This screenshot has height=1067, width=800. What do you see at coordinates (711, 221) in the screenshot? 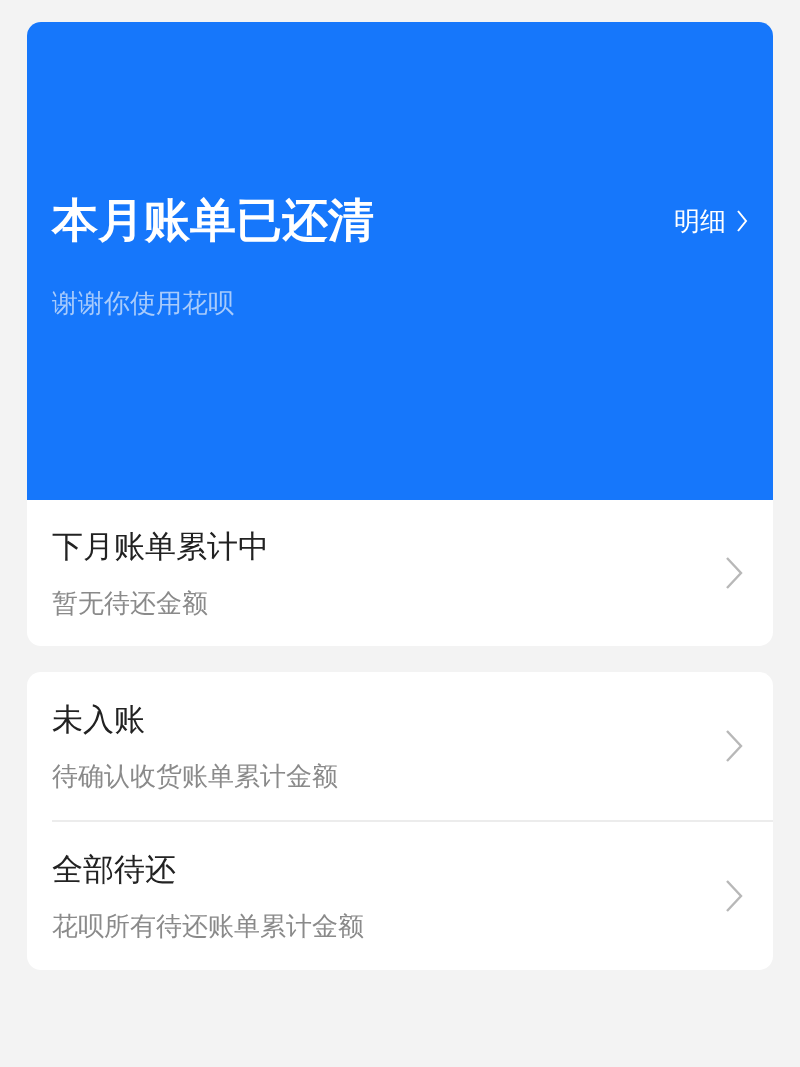
I see `detail-link: 明细` at bounding box center [711, 221].